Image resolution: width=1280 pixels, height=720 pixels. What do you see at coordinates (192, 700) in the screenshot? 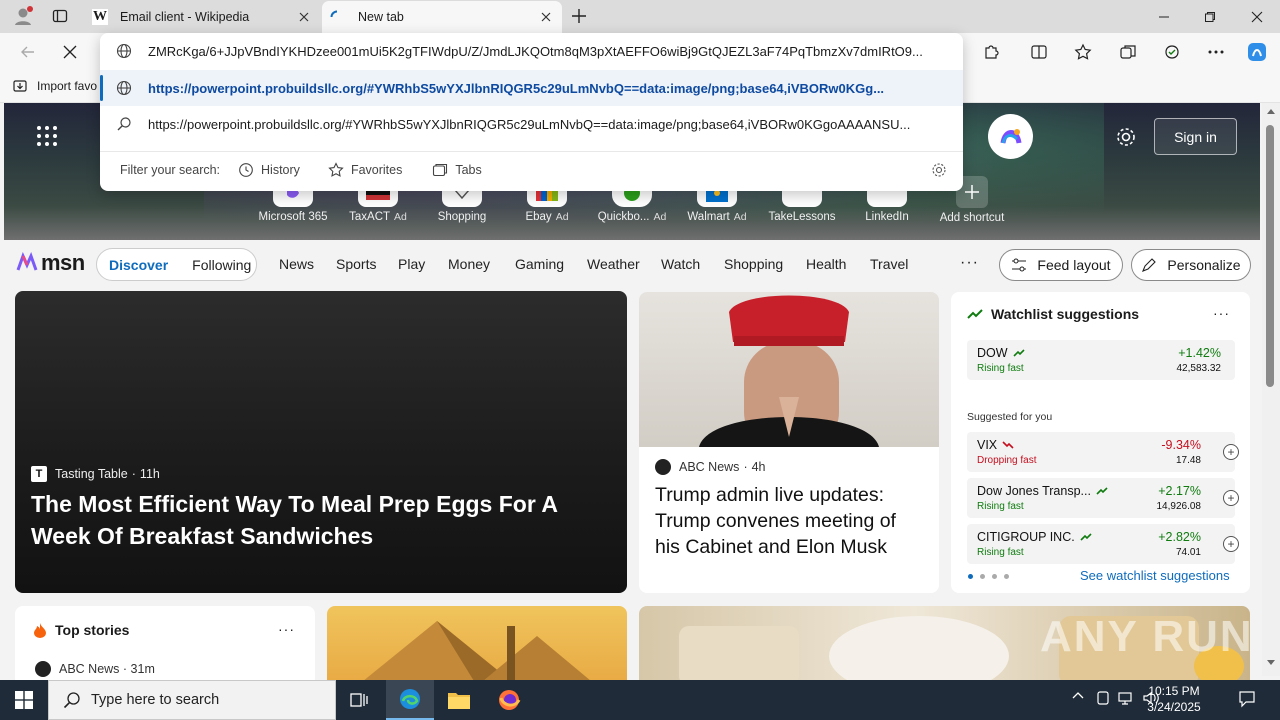
I see `taskbar-search: Type here to search` at bounding box center [192, 700].